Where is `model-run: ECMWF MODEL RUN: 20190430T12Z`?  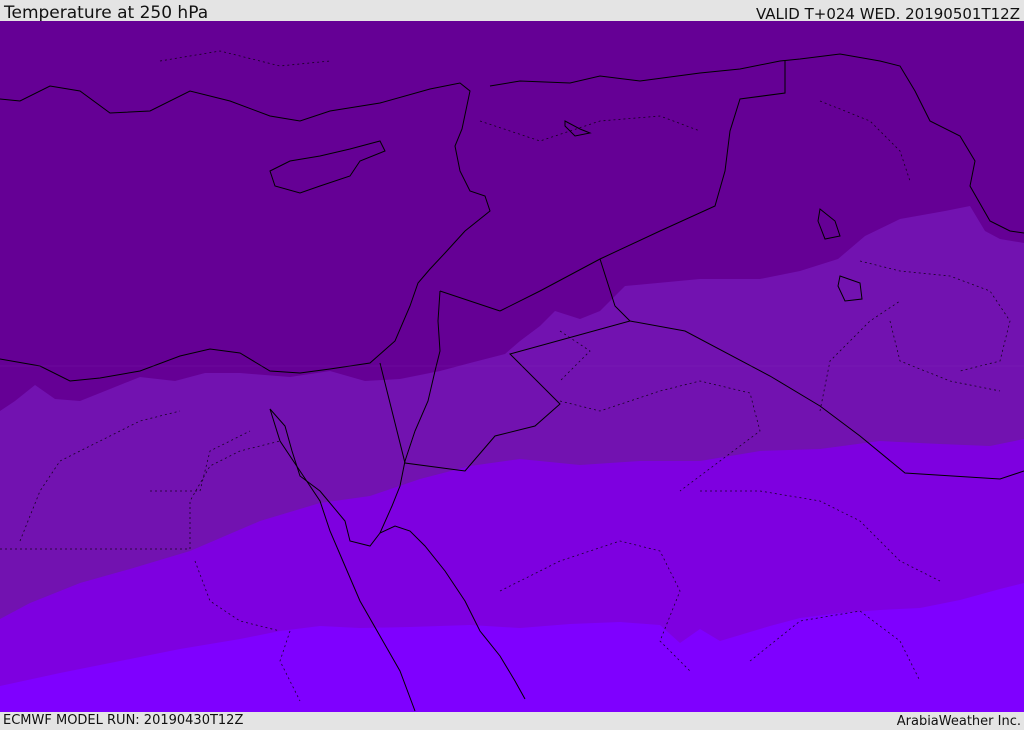
model-run: ECMWF MODEL RUN: 20190430T12Z is located at coordinates (123, 720).